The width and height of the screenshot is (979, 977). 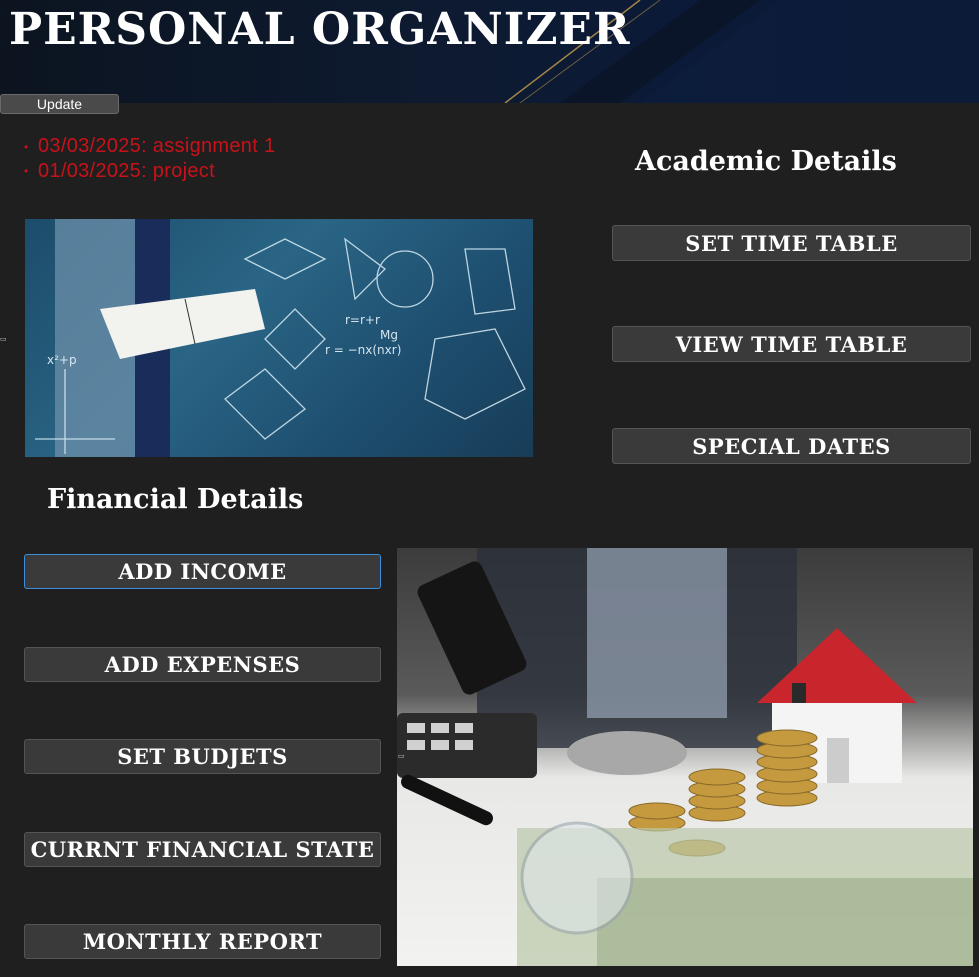 I want to click on image-label-1: ▭, so click(x=3, y=339).